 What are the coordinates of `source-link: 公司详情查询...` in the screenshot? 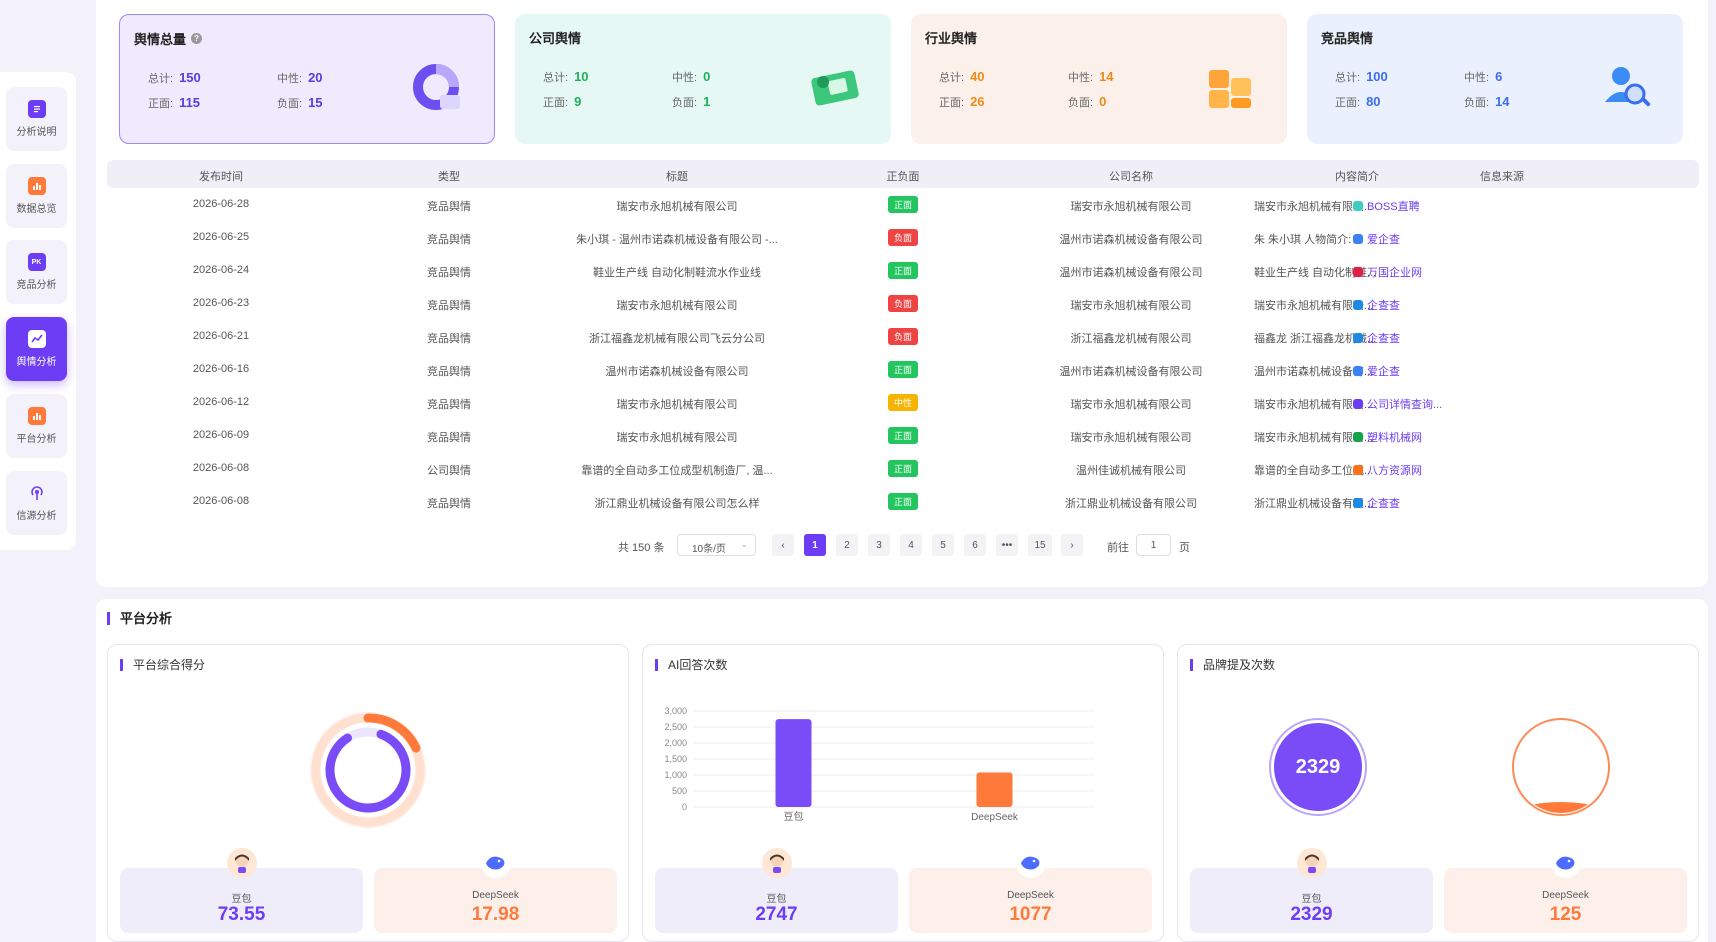 It's located at (1397, 404).